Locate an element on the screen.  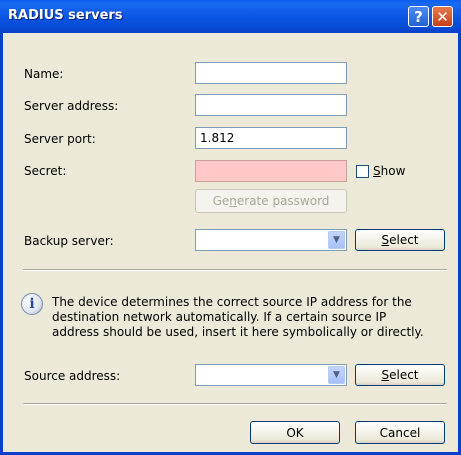
help-icon: ? is located at coordinates (418, 16).